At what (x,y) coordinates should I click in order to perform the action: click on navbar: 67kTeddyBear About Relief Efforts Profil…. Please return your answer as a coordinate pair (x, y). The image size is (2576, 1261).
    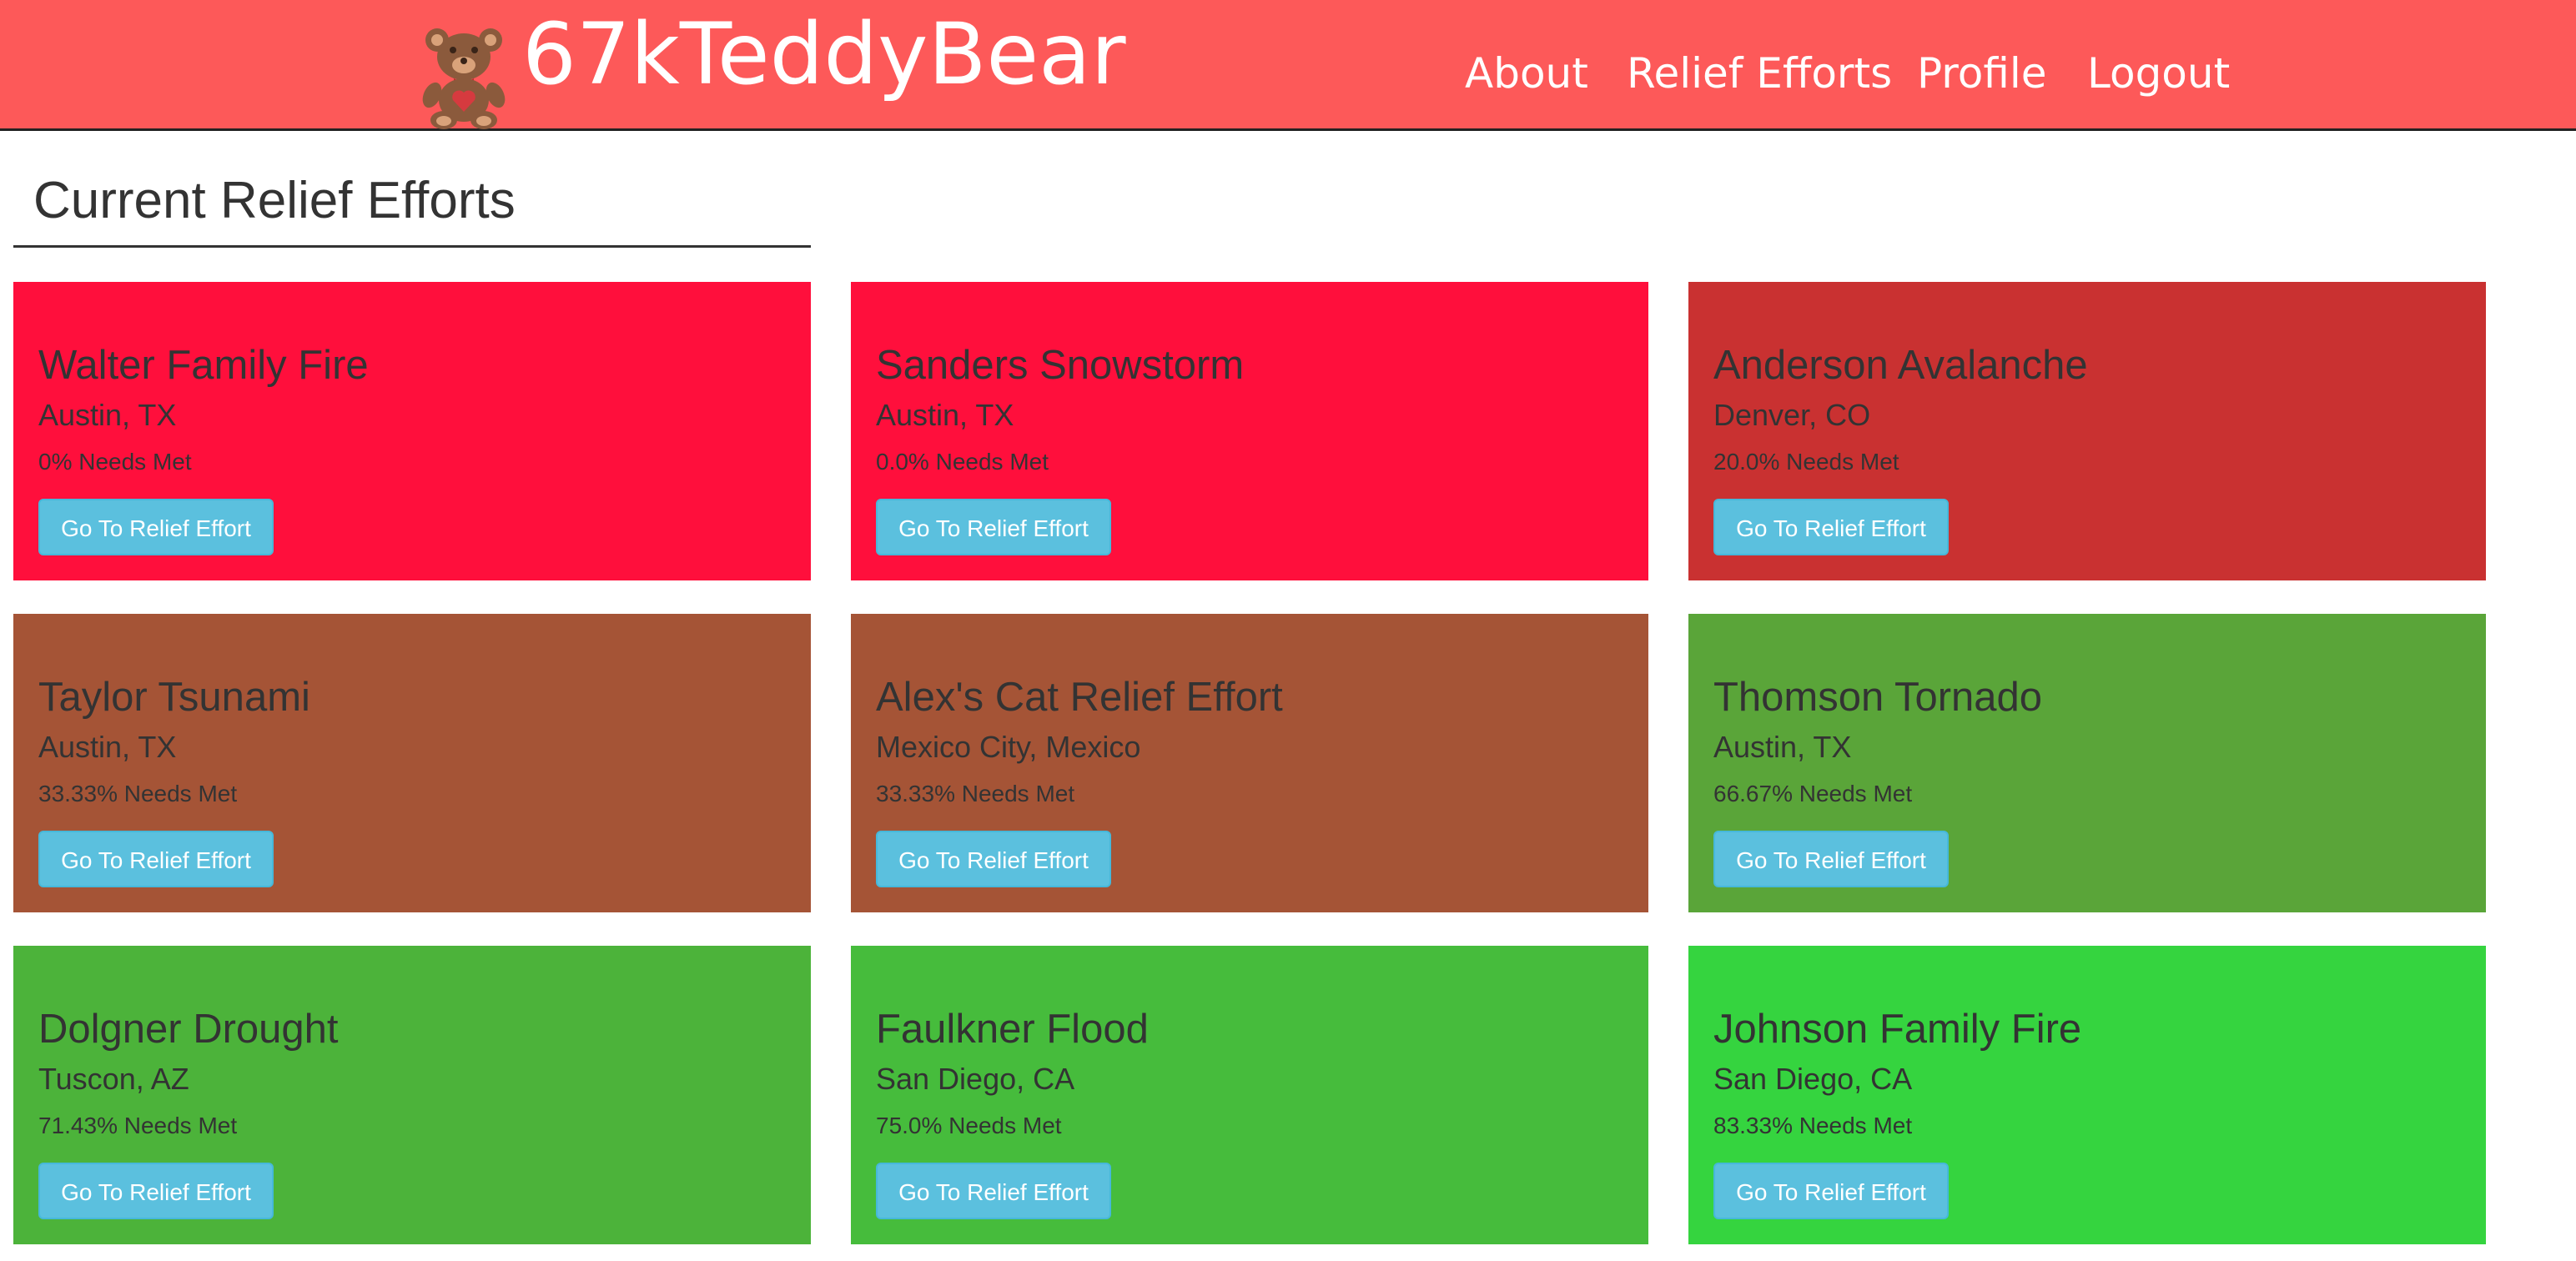
    Looking at the image, I should click on (1288, 65).